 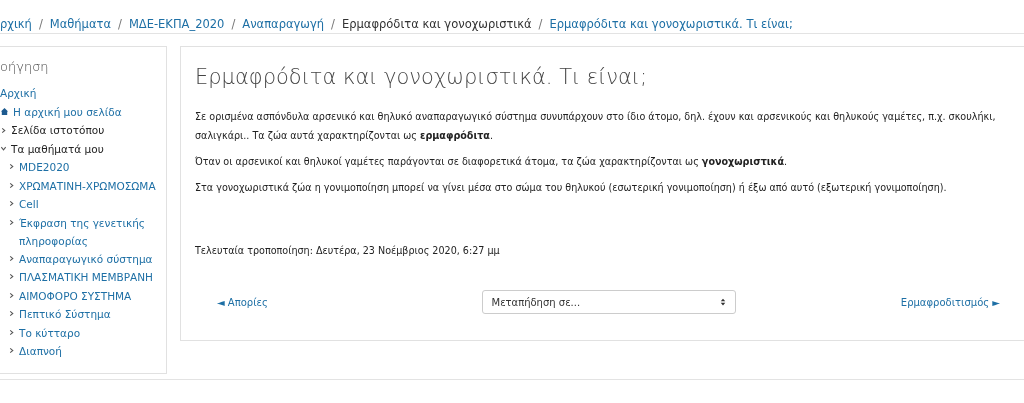 What do you see at coordinates (437, 23) in the screenshot?
I see `breadcrumb-item: Ερμαφρόδιτα και γονοχωριστικά` at bounding box center [437, 23].